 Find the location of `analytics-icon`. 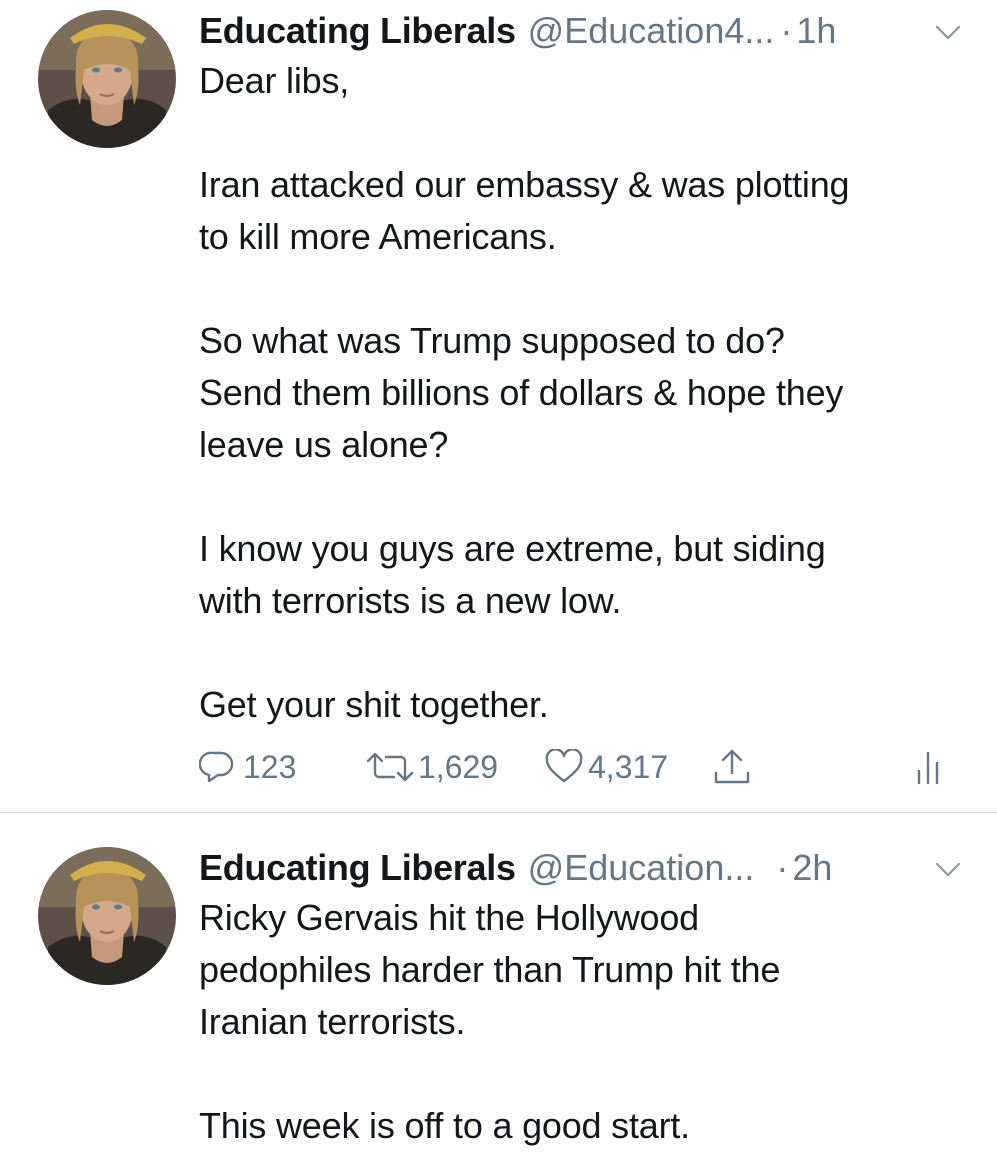

analytics-icon is located at coordinates (928, 768).